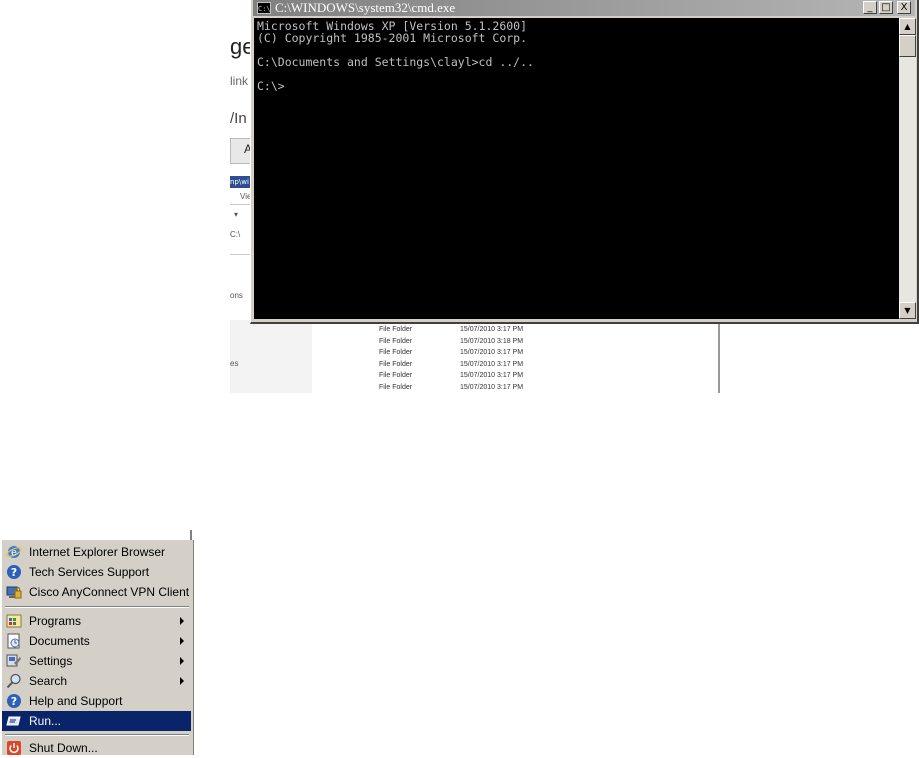 This screenshot has height=758, width=919. What do you see at coordinates (89, 572) in the screenshot?
I see `menu-item-label: Tech Services Support` at bounding box center [89, 572].